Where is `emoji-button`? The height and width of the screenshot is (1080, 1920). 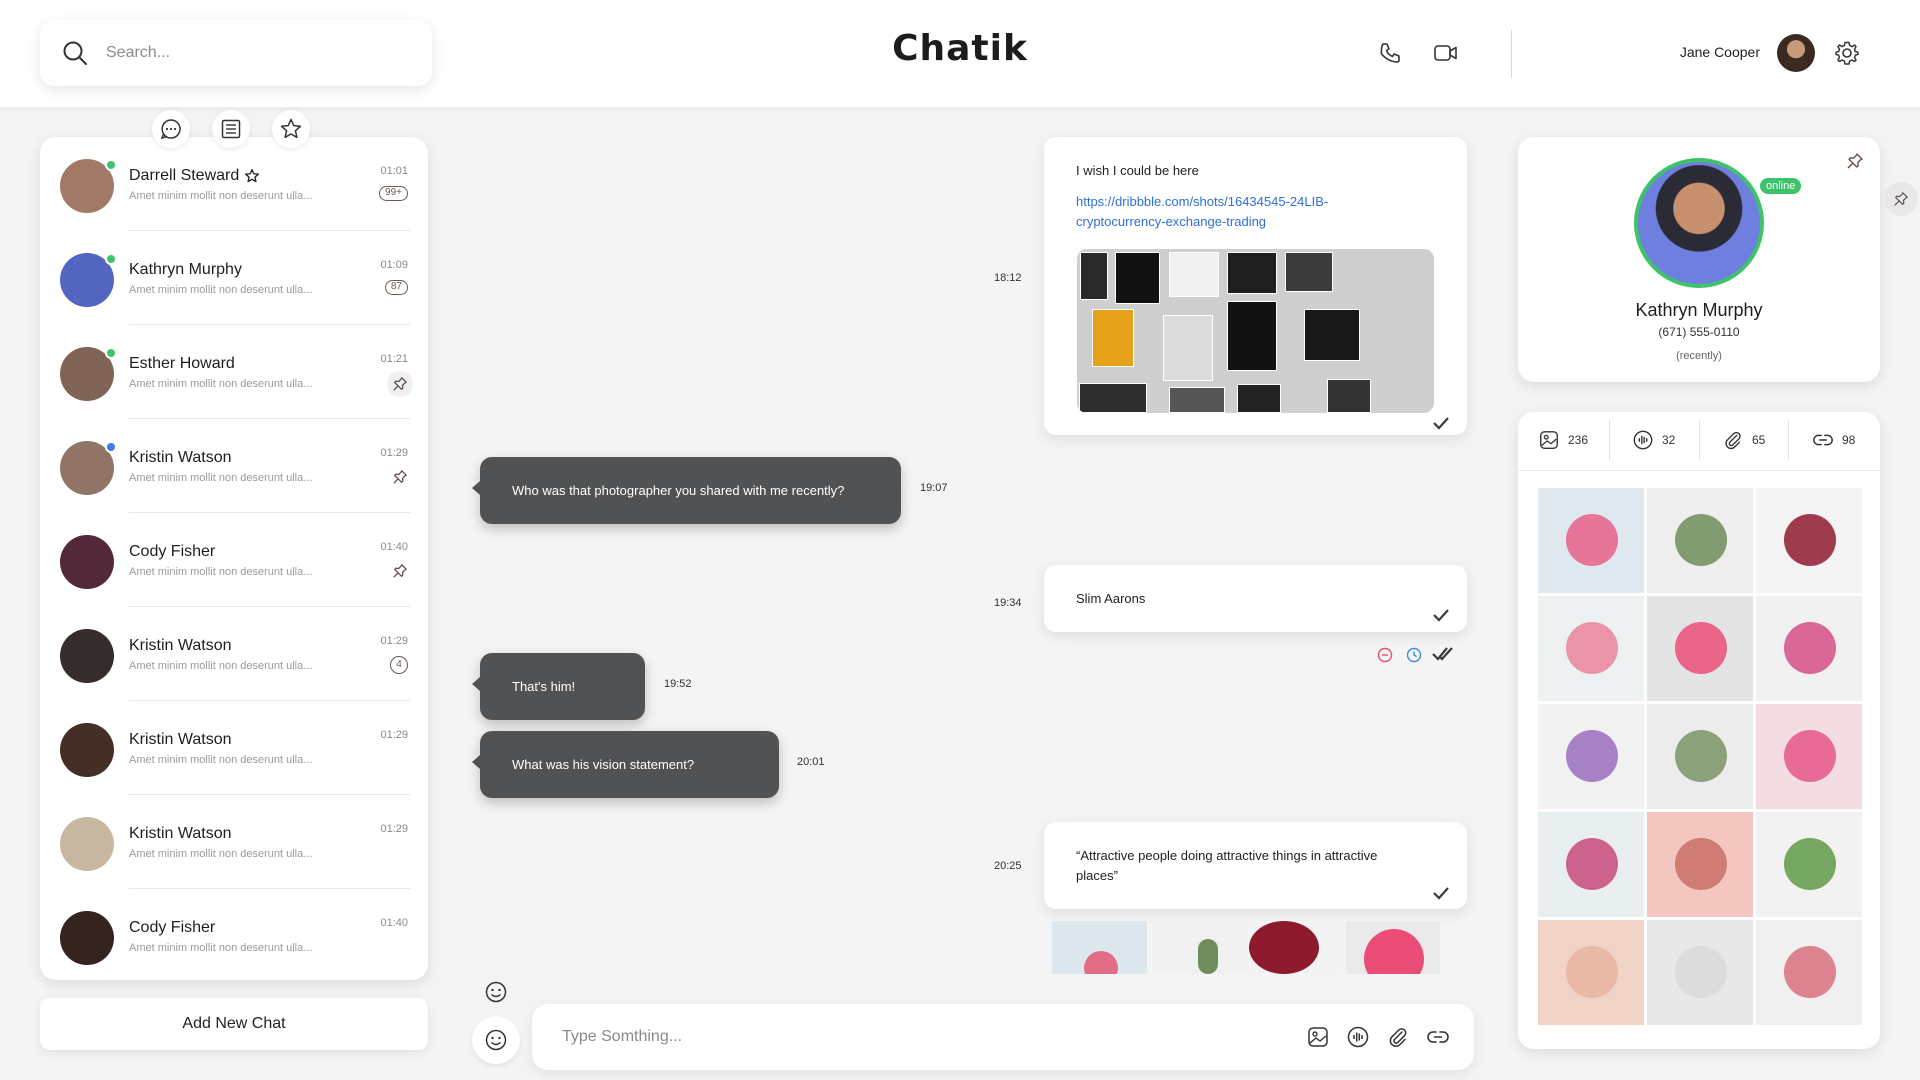
emoji-button is located at coordinates (496, 1040).